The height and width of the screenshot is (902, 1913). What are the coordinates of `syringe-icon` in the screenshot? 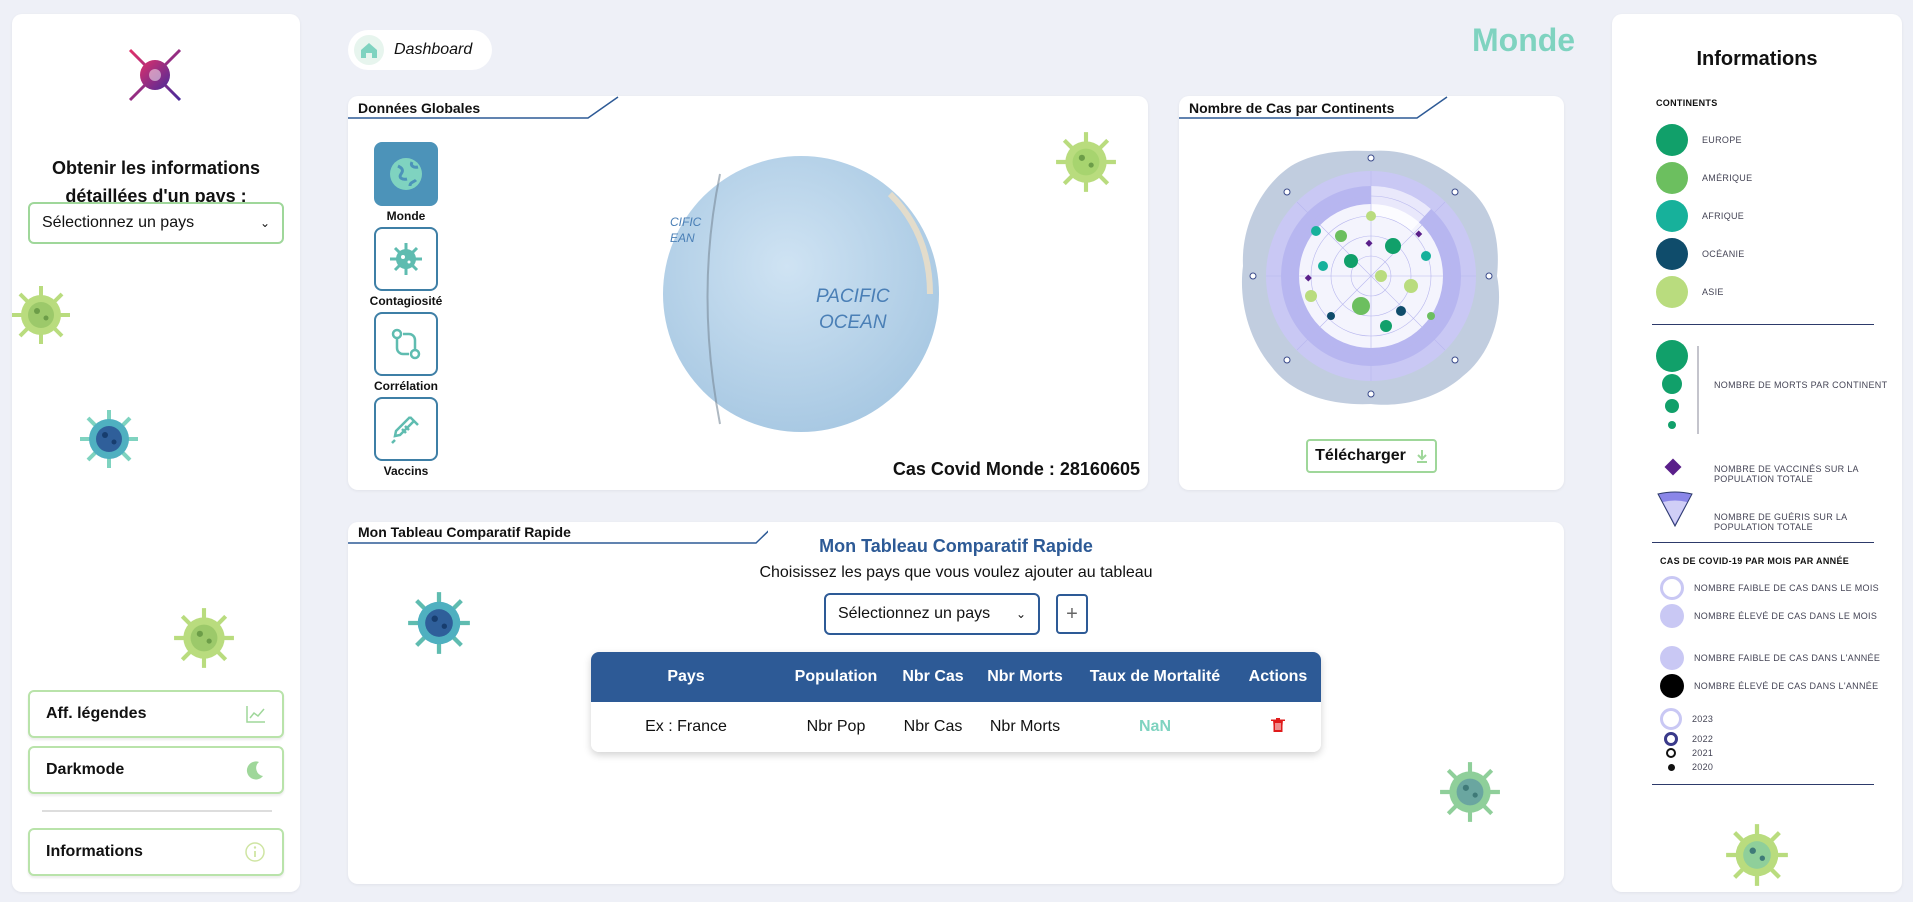 It's located at (405, 430).